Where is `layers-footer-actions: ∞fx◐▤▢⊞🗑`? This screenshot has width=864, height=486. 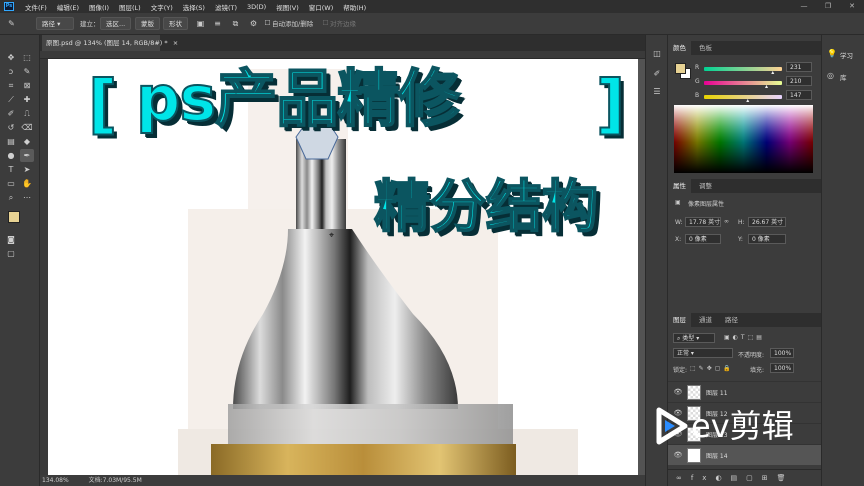
layers-footer-actions: ∞fx◐▤▢⊞🗑 is located at coordinates (745, 477).